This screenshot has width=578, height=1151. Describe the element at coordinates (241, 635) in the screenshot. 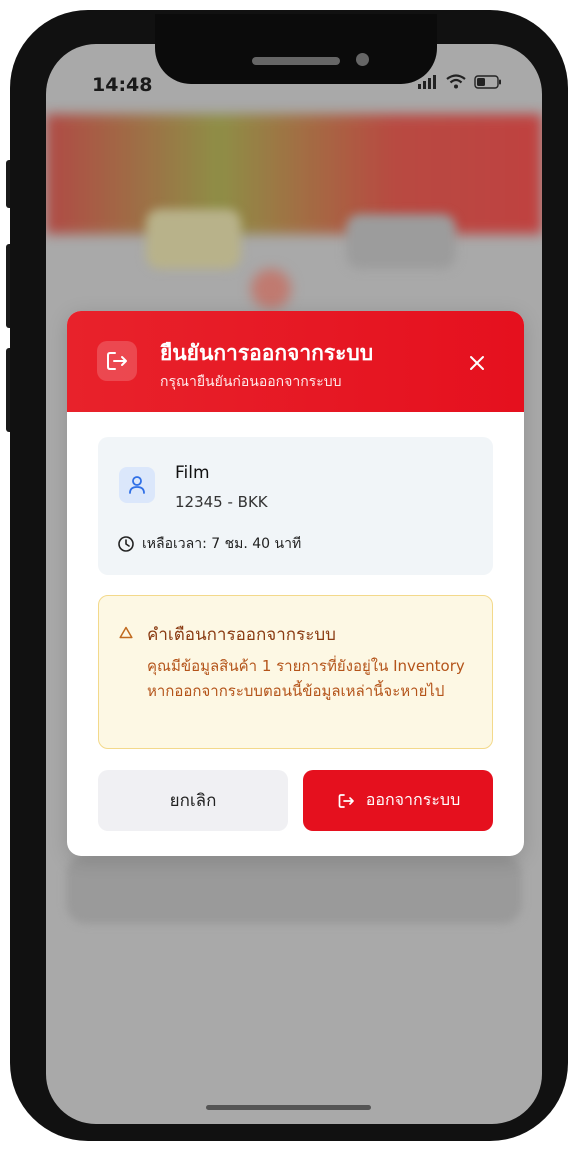

I see `warning-title: คำเตือนการออกจากระบบ` at that location.